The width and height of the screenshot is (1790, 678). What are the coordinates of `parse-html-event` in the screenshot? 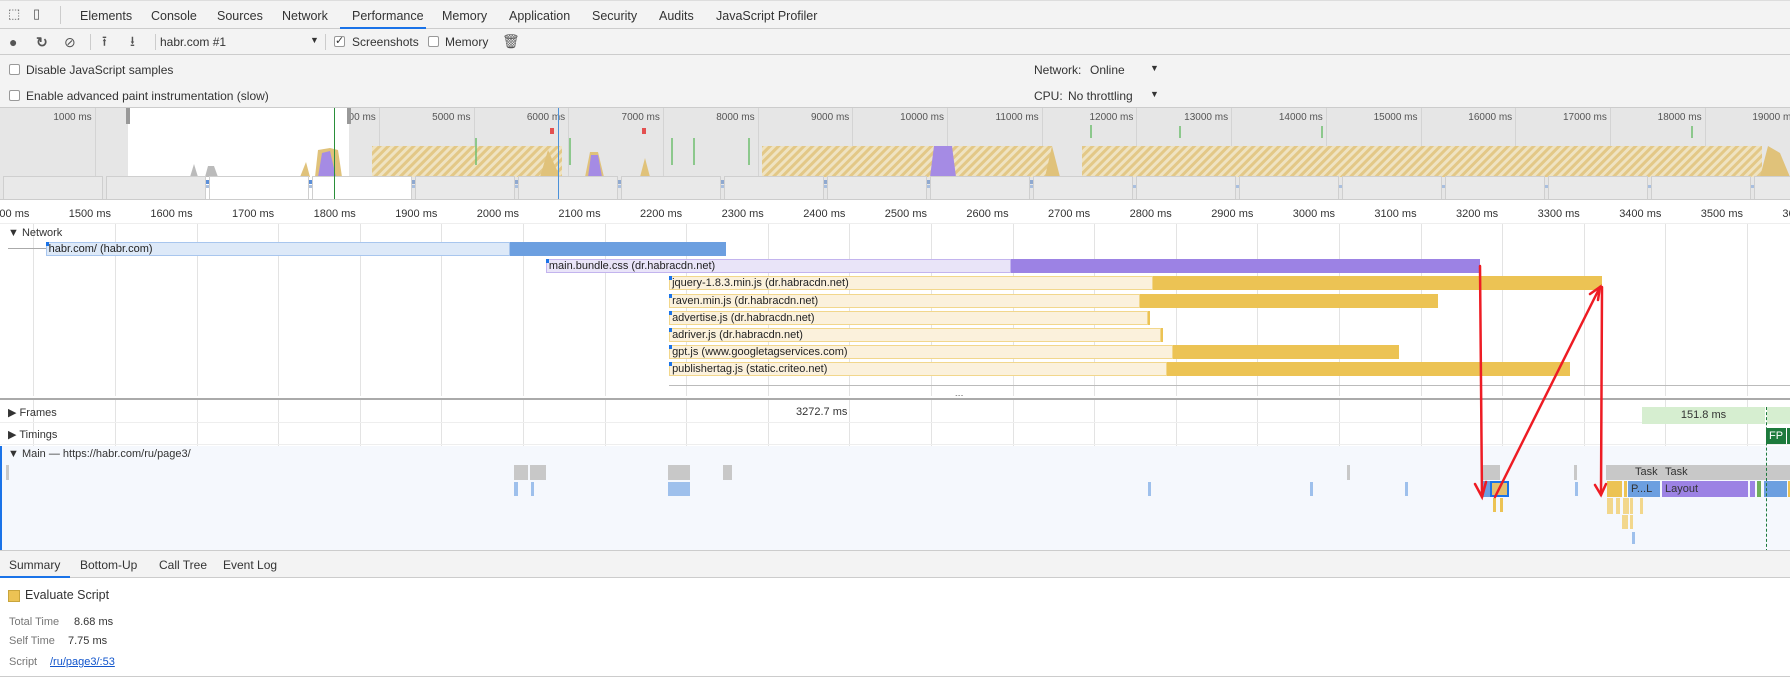 It's located at (1775, 489).